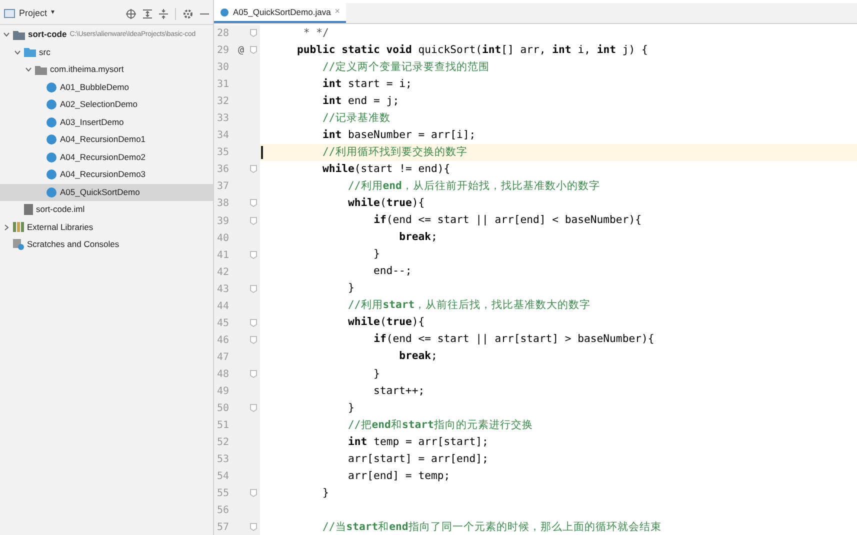 This screenshot has width=857, height=535. Describe the element at coordinates (106, 69) in the screenshot. I see `tree-item: com.itheima.mysort` at that location.